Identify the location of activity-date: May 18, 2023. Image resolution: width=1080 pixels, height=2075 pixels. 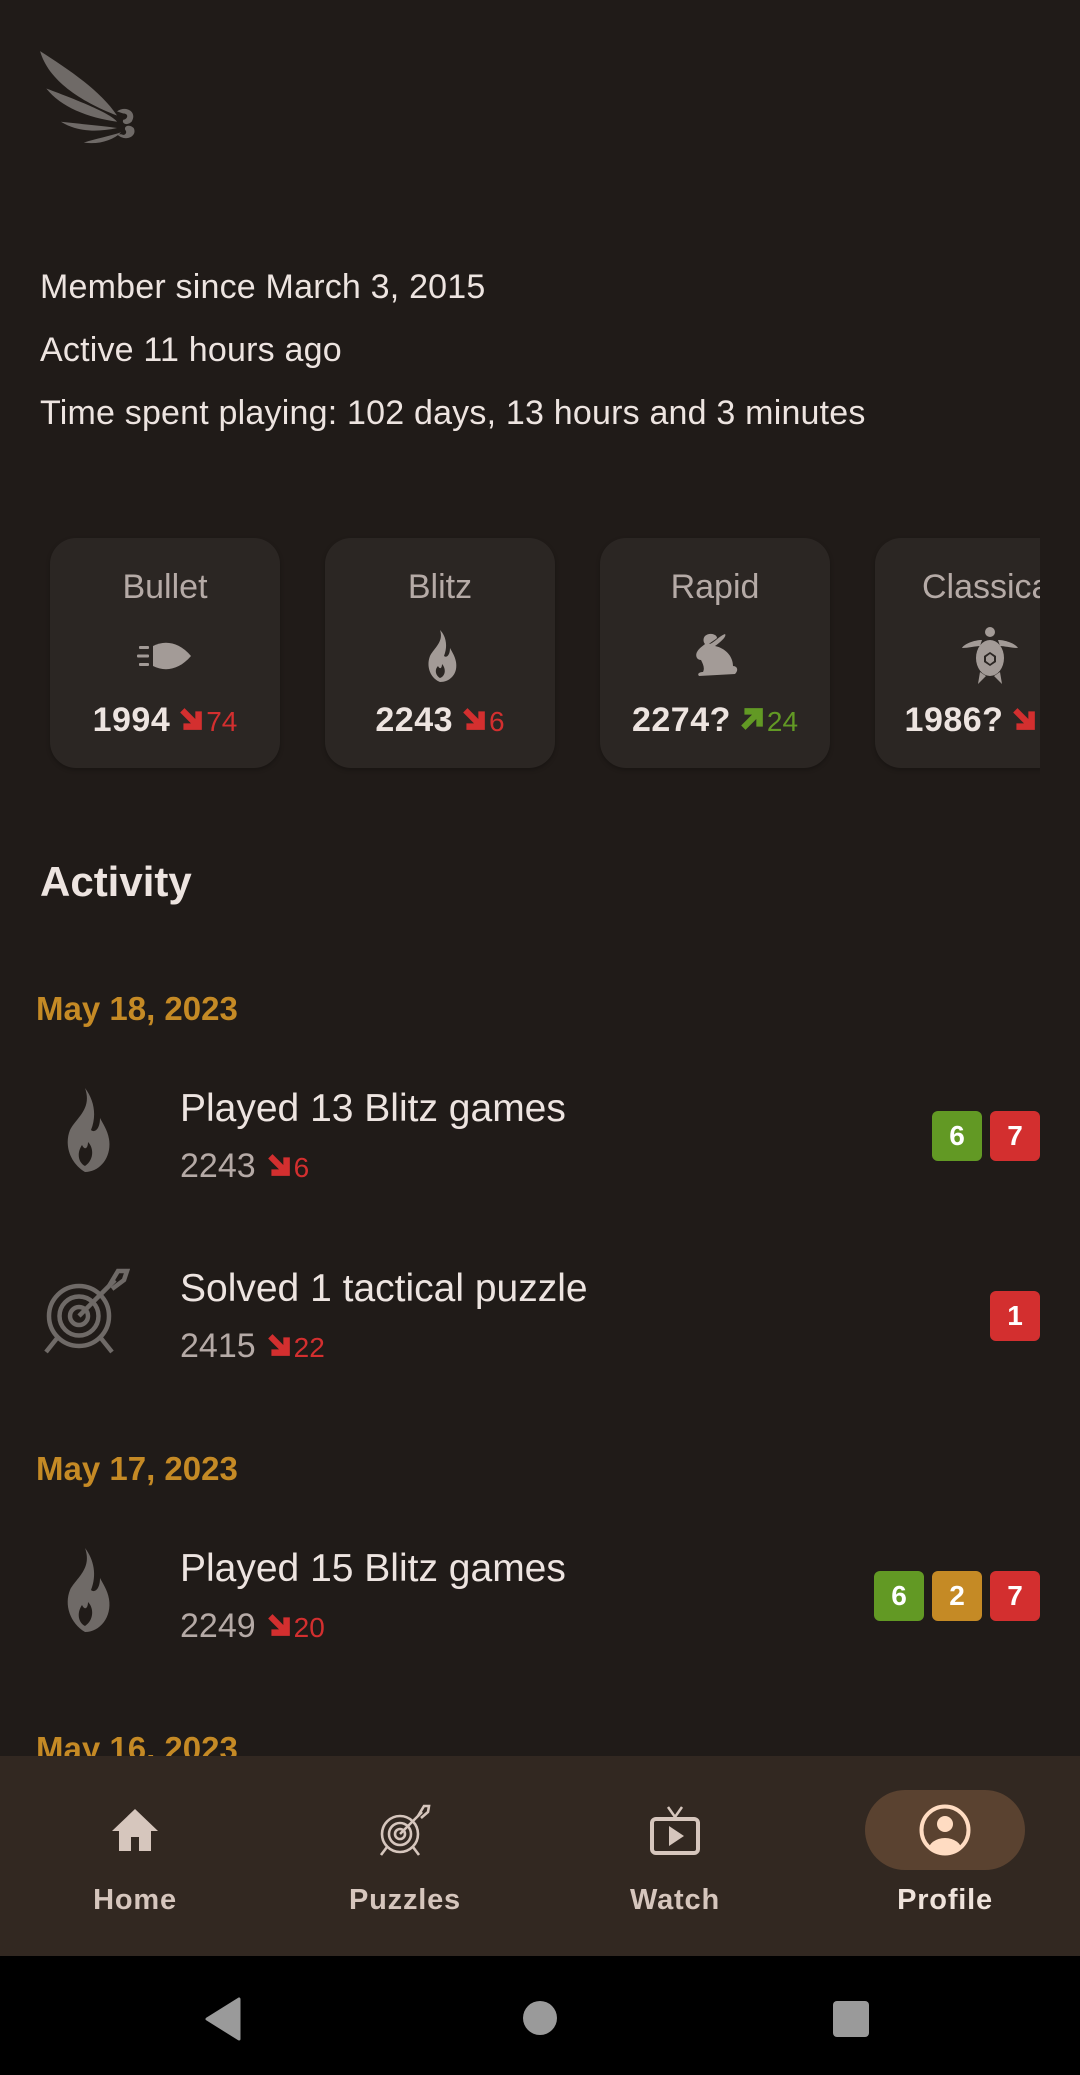
(137, 1008).